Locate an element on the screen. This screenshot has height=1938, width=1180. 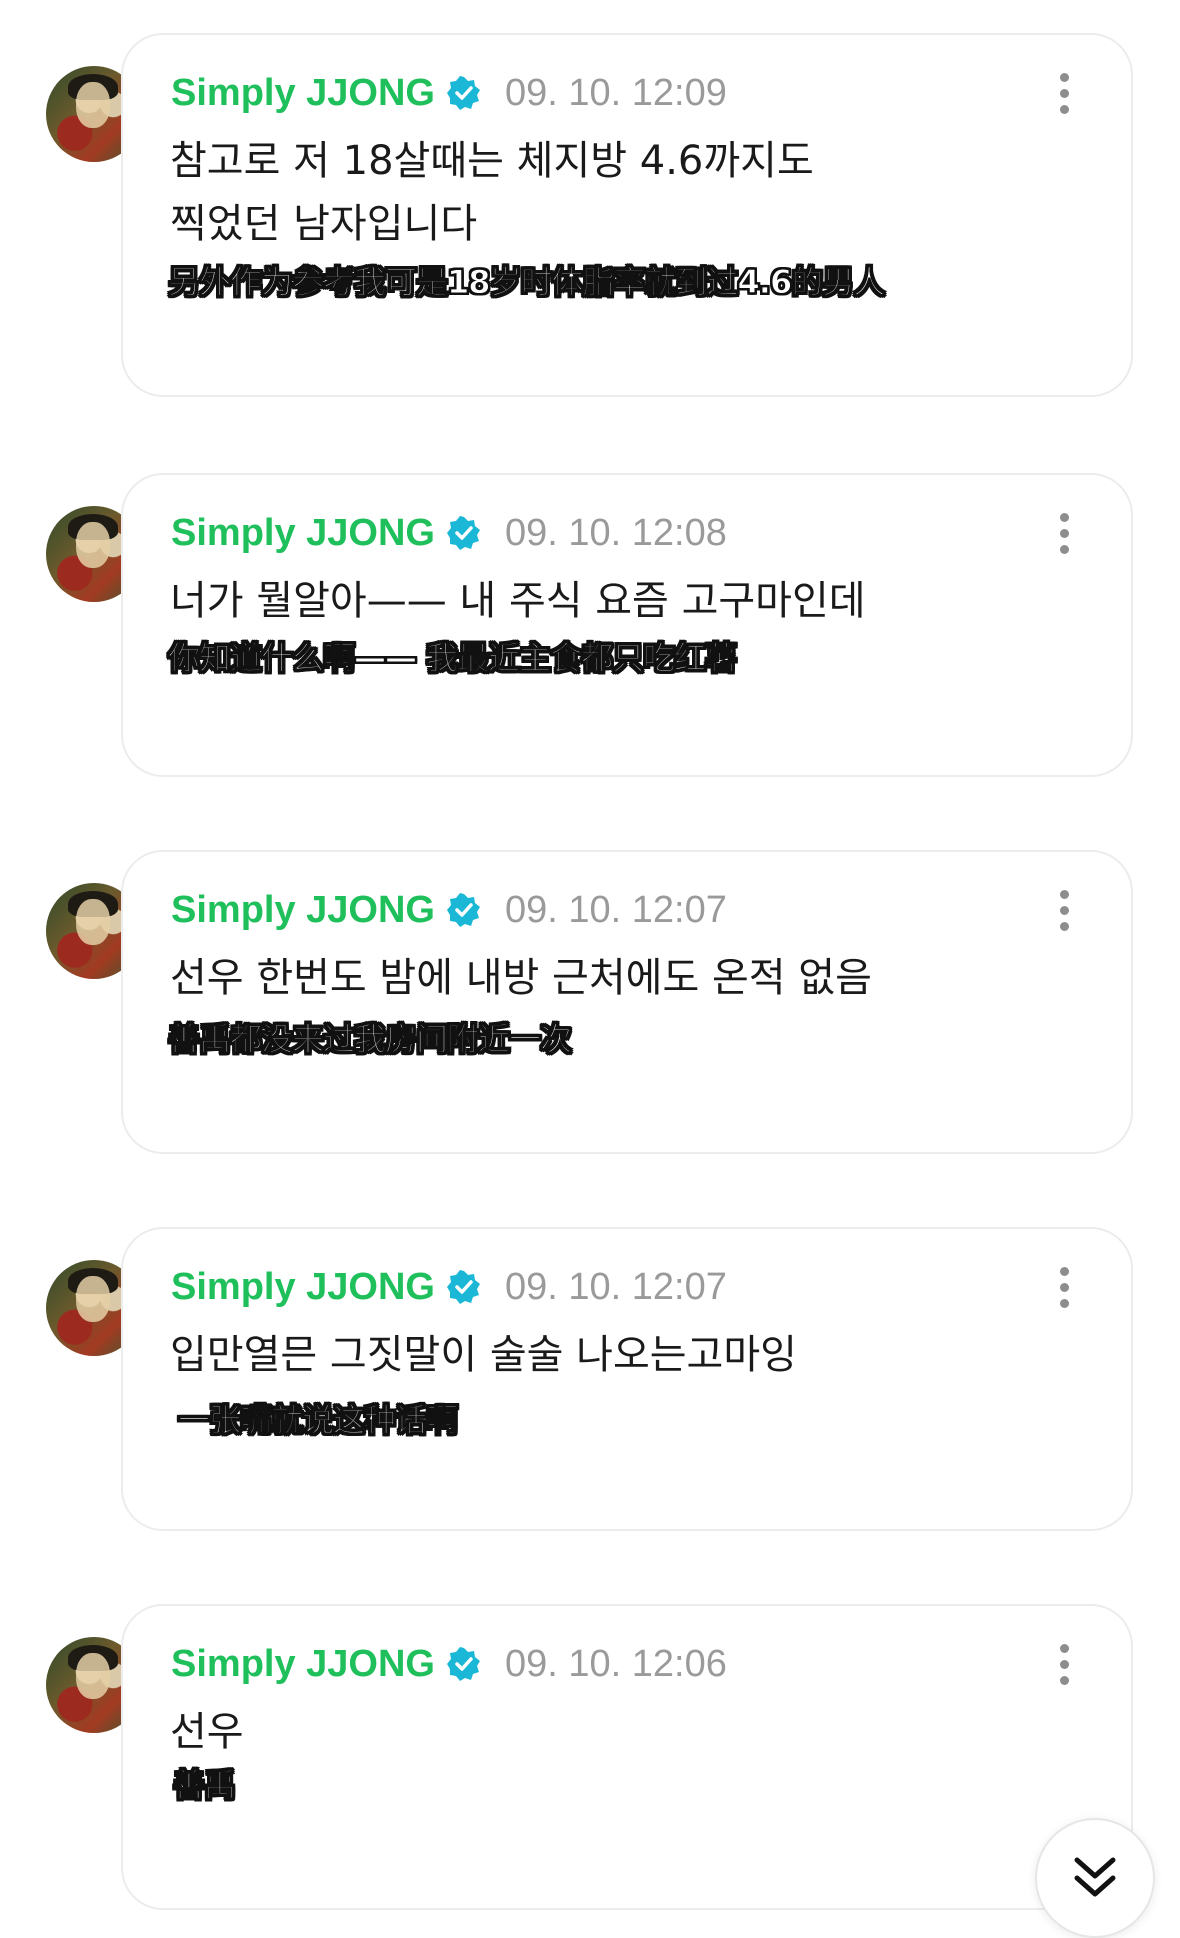
translation-subtitle: 善禹都没来过我房间附近一次 is located at coordinates (369, 1039).